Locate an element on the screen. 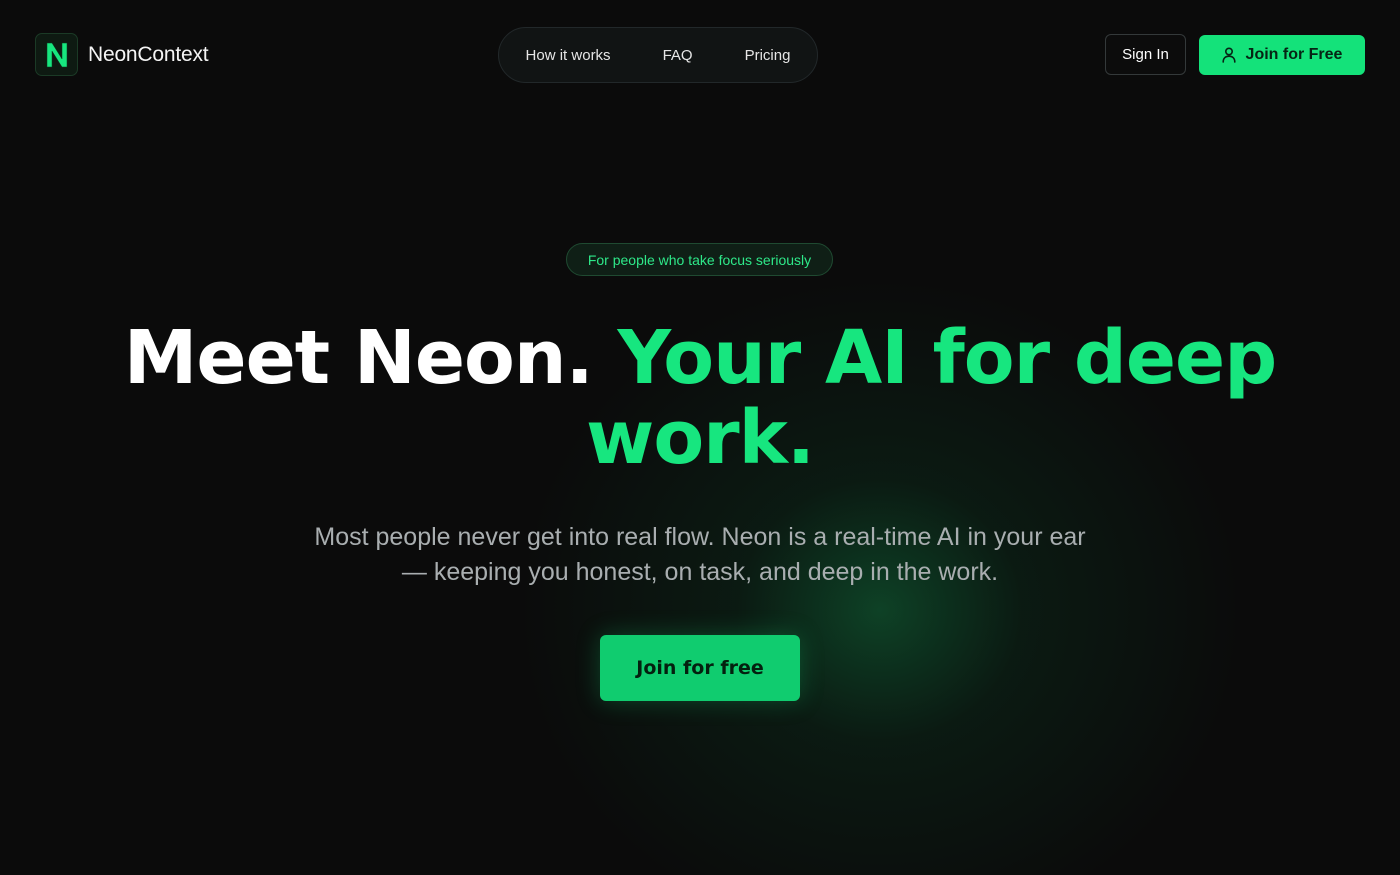  hero-join-button: Join for free is located at coordinates (700, 668).